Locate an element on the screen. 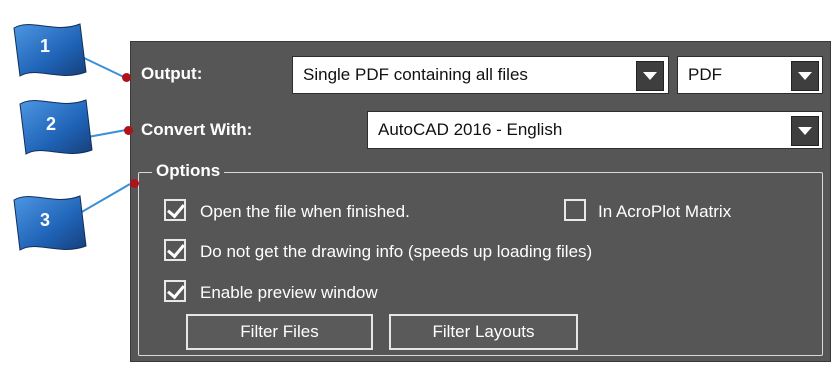 This screenshot has width=835, height=366. marker-dot-convert is located at coordinates (128, 130).